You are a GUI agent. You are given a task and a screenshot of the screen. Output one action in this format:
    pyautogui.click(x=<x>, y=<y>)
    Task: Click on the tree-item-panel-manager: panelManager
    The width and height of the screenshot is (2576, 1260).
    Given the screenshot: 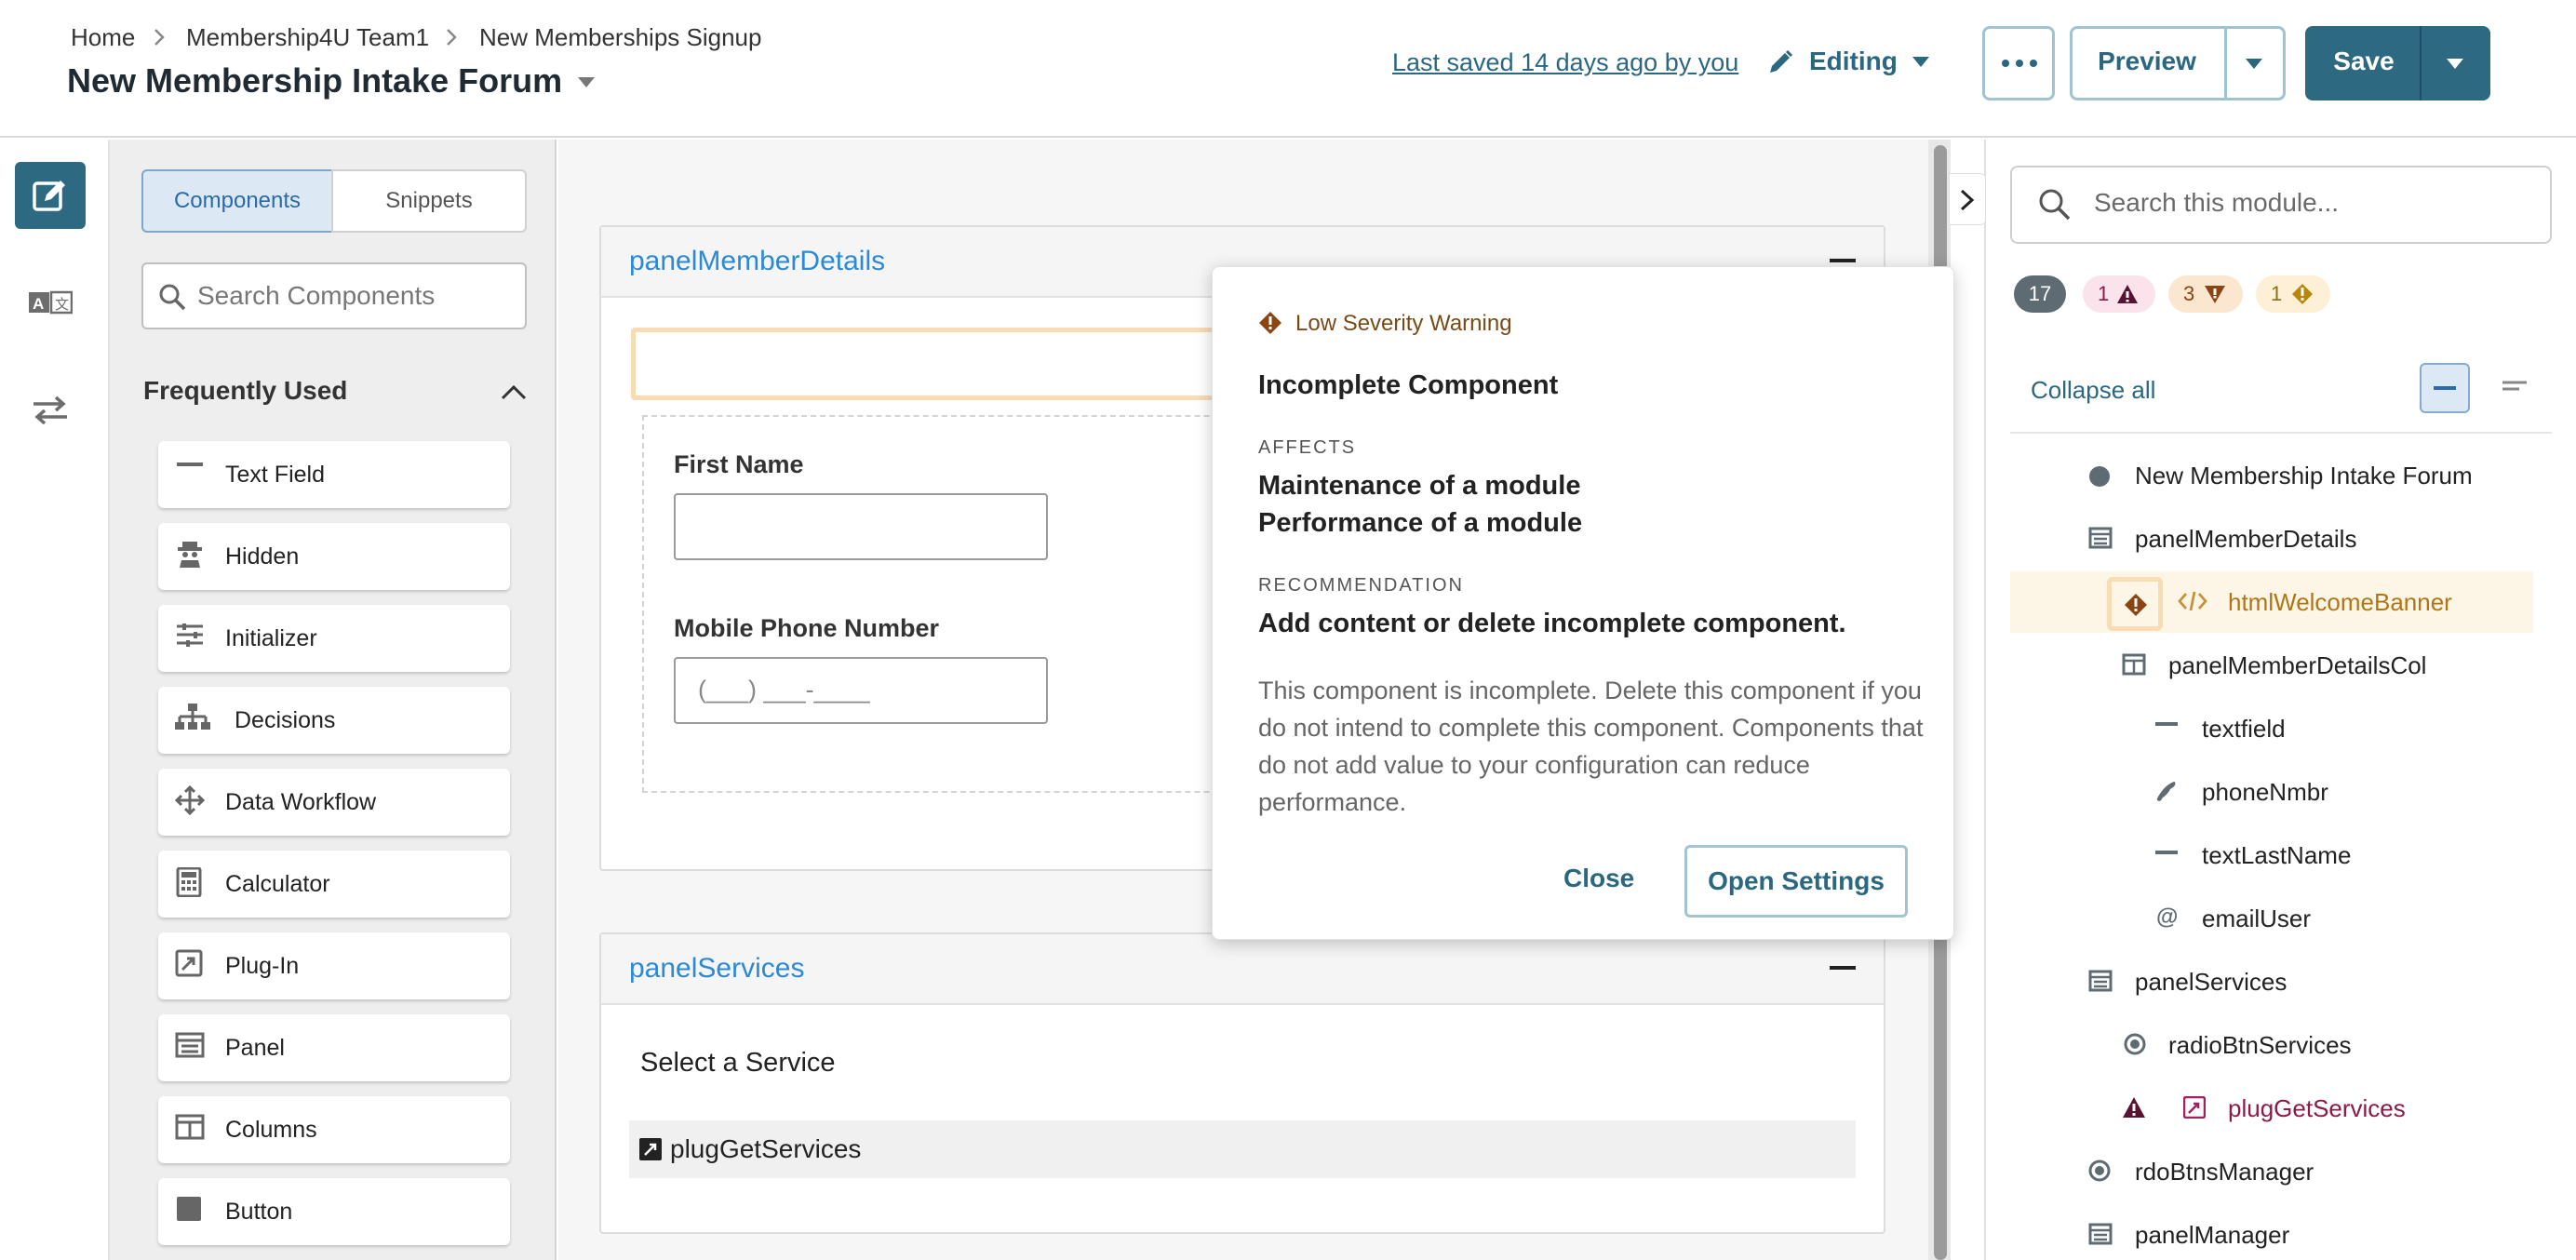 What is the action you would take?
    pyautogui.click(x=2212, y=1235)
    